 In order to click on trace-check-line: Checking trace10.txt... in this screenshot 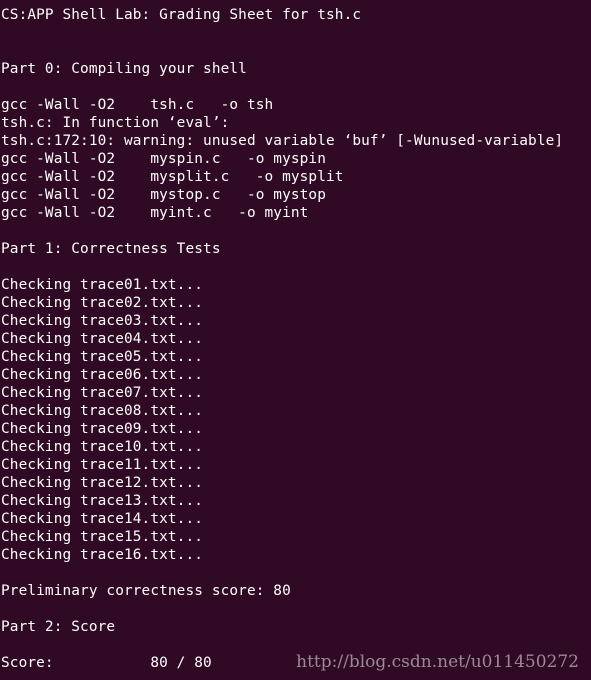, I will do `click(102, 447)`.